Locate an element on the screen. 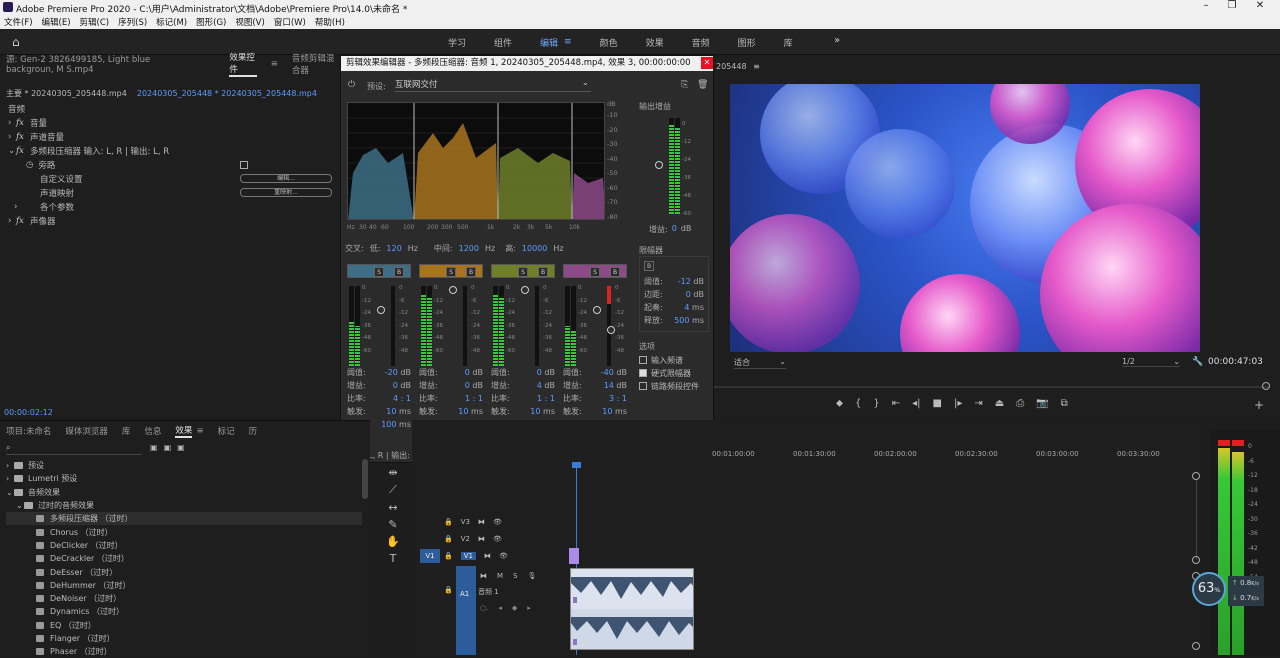  video-frame is located at coordinates (965, 218).